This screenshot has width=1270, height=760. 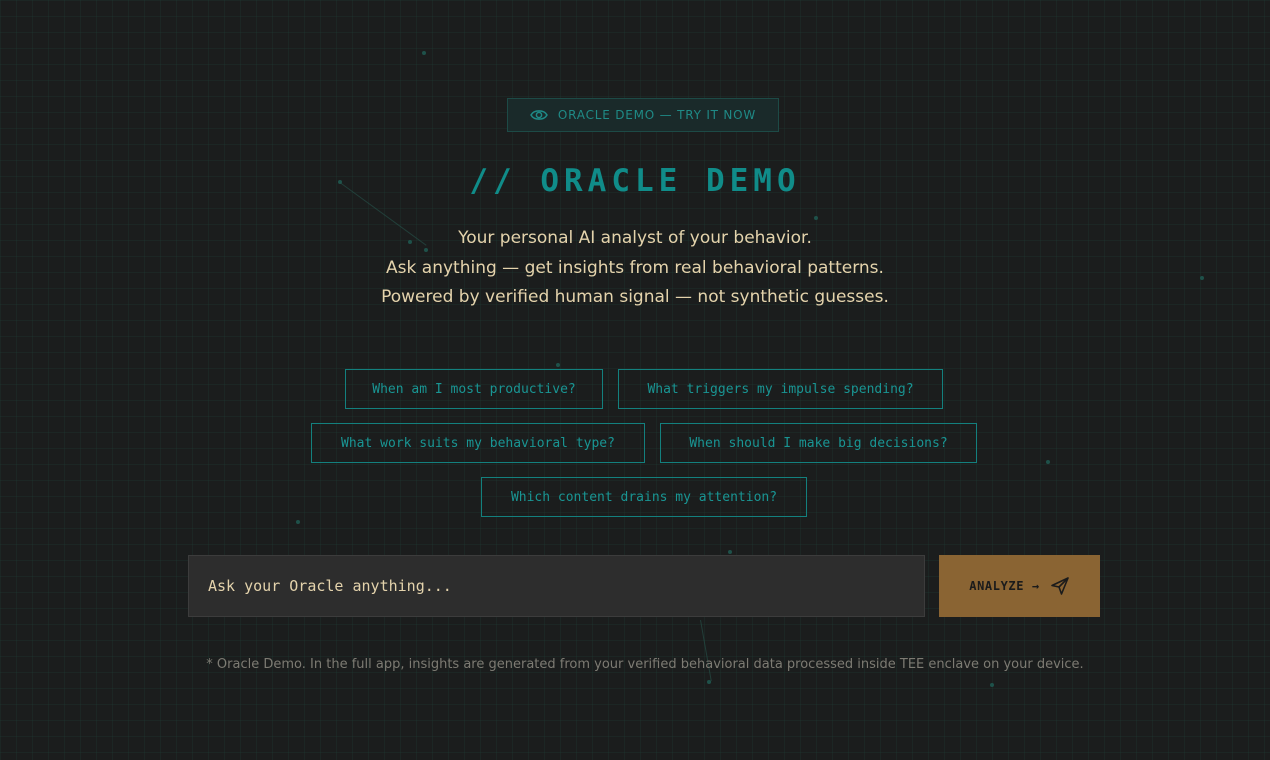 I want to click on decor-line, so click(x=706, y=651).